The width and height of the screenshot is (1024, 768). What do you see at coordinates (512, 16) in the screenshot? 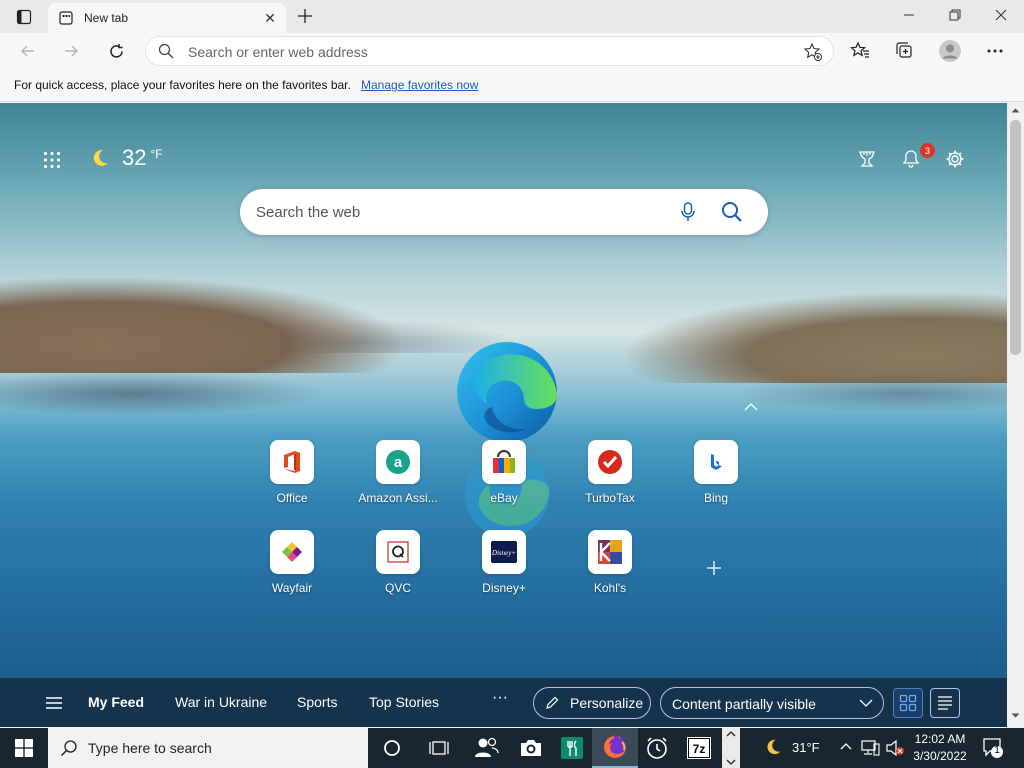
I see `title-bar: New tab ✕` at bounding box center [512, 16].